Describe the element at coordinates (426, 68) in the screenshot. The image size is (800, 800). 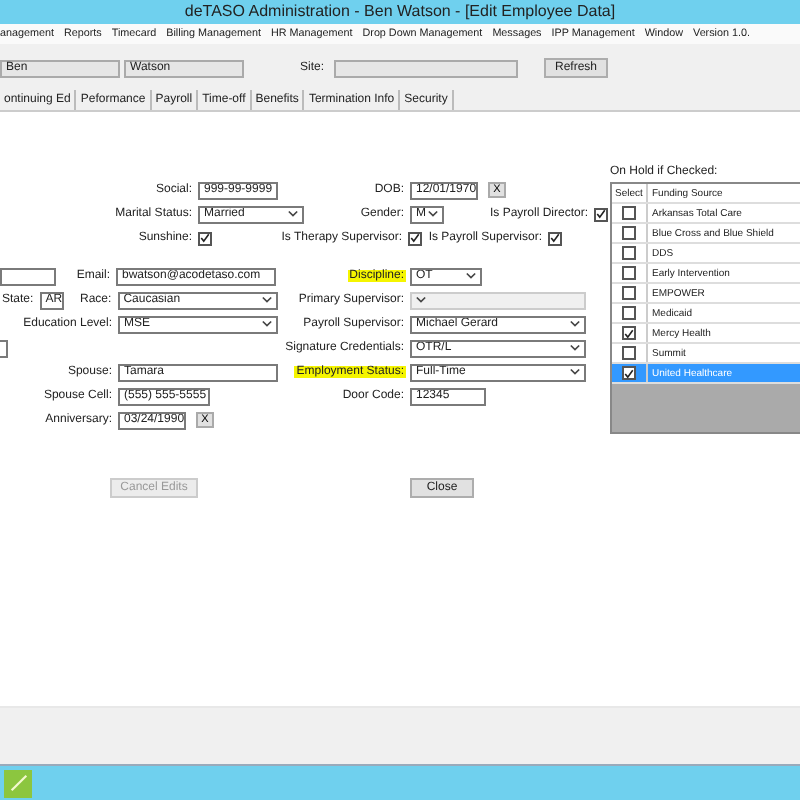
I see `site-field` at that location.